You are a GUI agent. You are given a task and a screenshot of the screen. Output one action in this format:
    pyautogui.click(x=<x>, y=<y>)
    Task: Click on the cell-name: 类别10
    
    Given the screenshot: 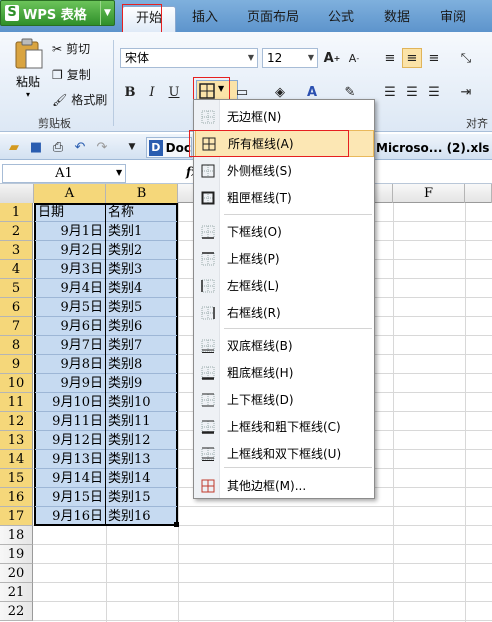 What is the action you would take?
    pyautogui.click(x=142, y=402)
    